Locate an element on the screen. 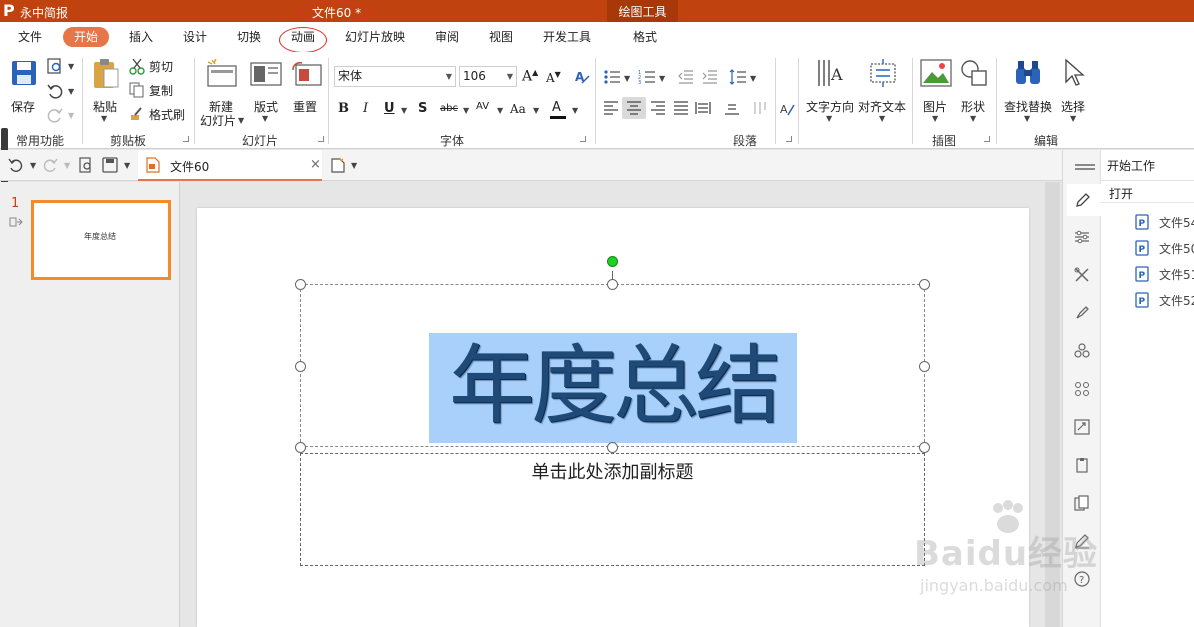 The width and height of the screenshot is (1194, 627). decrease-indent-icon is located at coordinates (686, 77).